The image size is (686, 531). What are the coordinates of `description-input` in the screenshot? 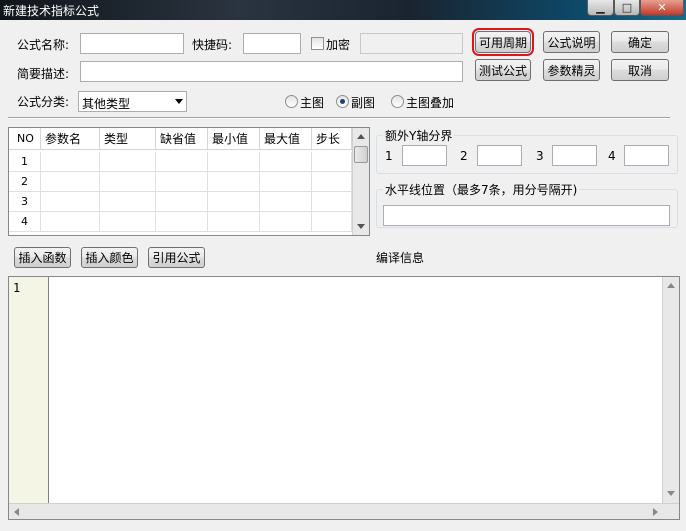 It's located at (271, 71).